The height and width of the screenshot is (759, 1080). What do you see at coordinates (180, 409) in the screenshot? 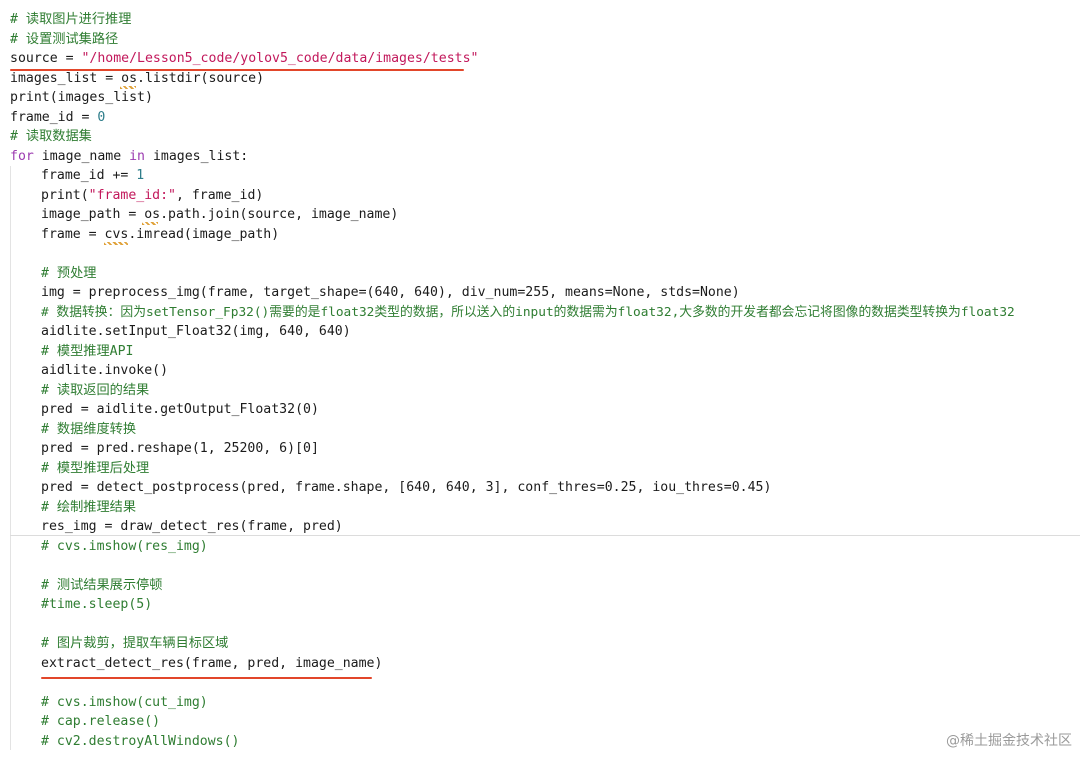
I see `code-line: pred = aidlite.getOutput_Float32(0)` at bounding box center [180, 409].